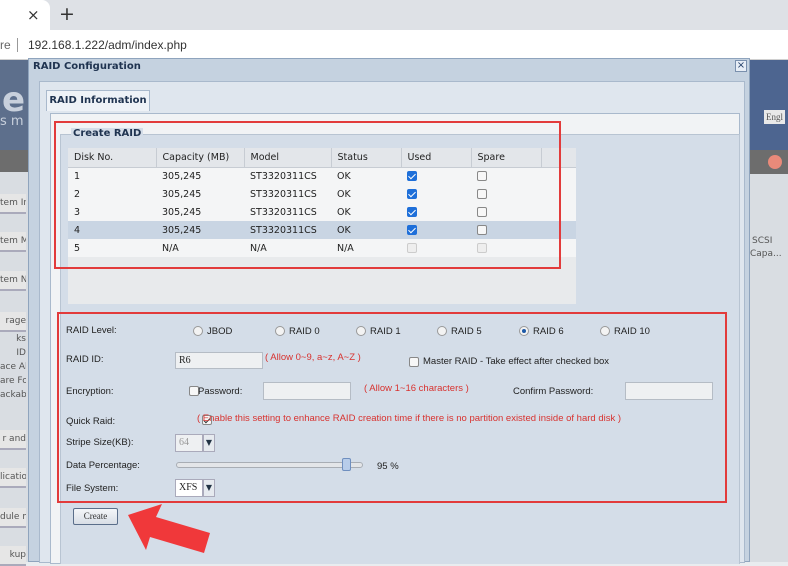  What do you see at coordinates (13, 556) in the screenshot?
I see `sidebar-item: kup` at bounding box center [13, 556].